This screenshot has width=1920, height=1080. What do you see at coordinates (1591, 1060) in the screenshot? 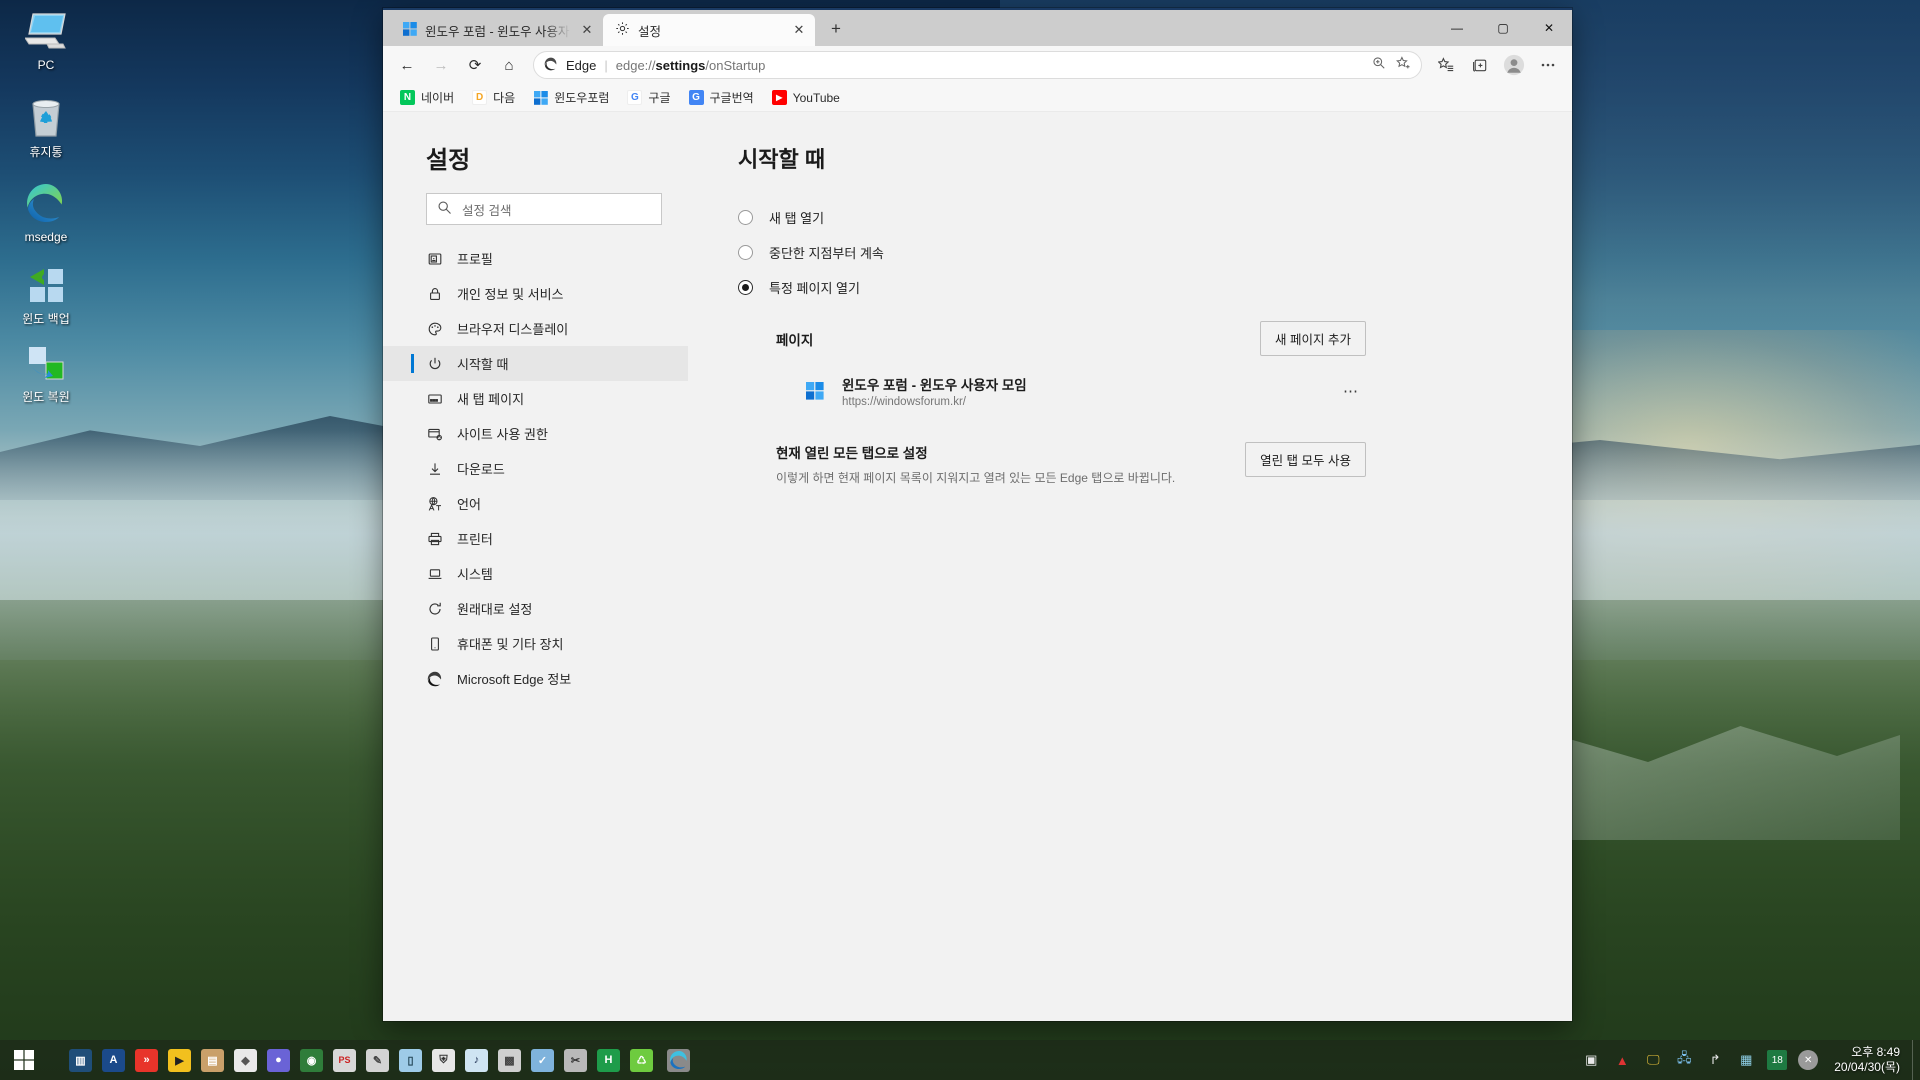
I see `screenshot-tray-icon: ▣` at bounding box center [1591, 1060].